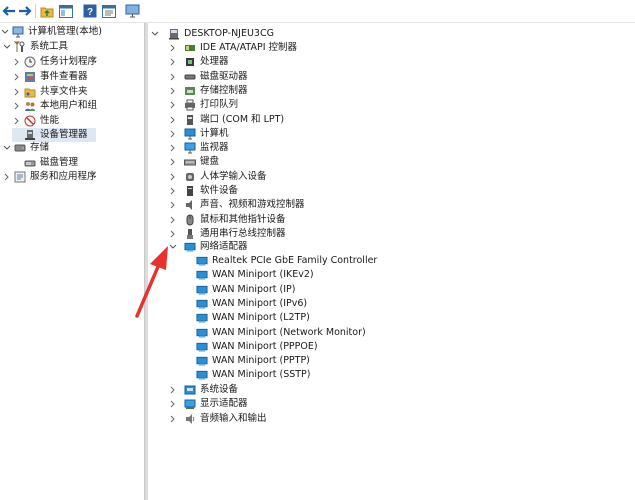 This screenshot has width=635, height=500. Describe the element at coordinates (217, 177) in the screenshot. I see `device-category-hid: 人体学输入设备` at that location.